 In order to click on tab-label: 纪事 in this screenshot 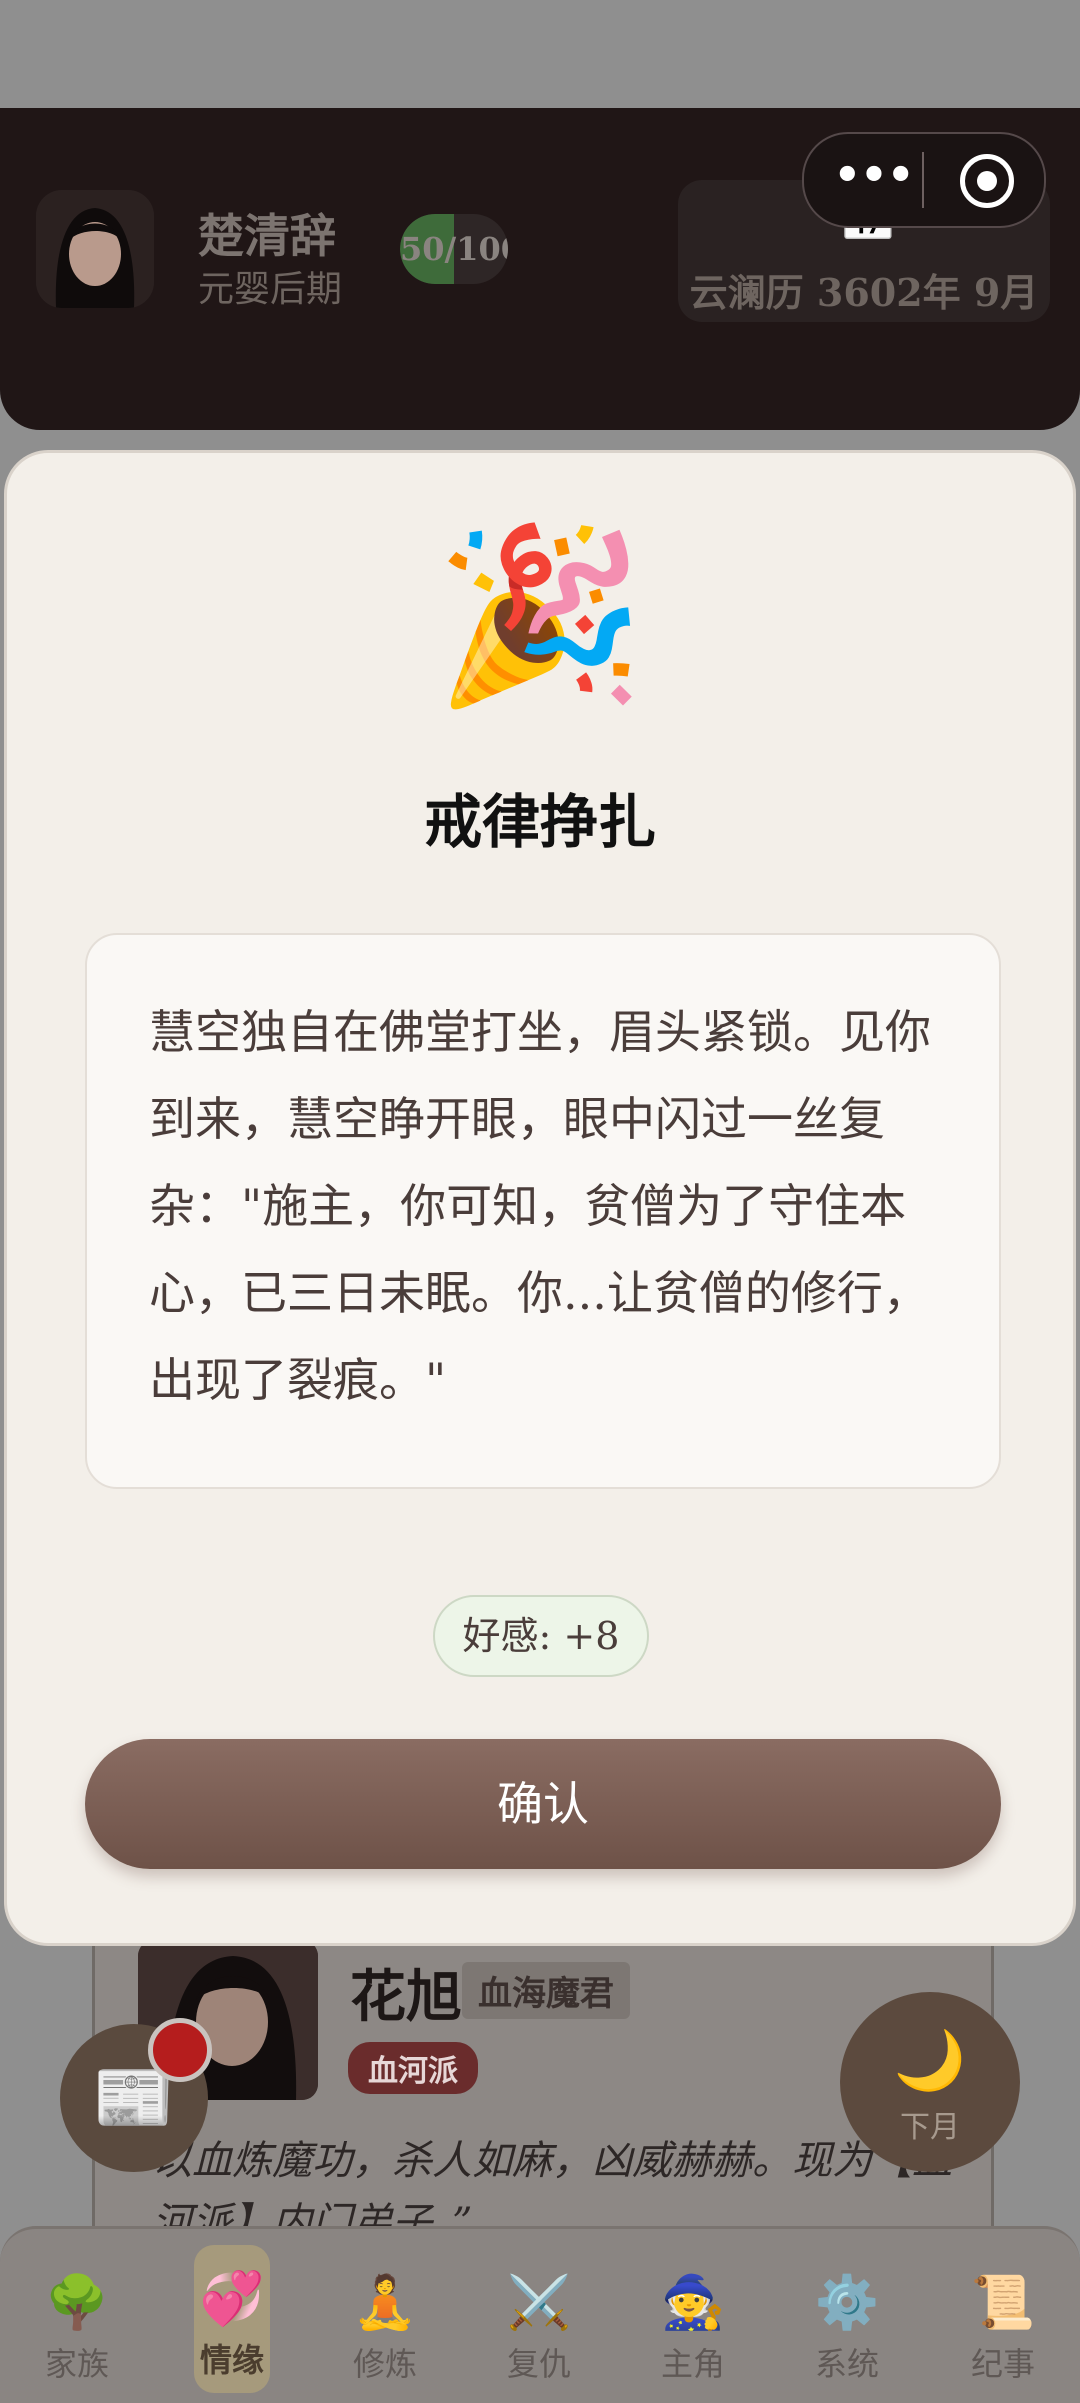, I will do `click(1002, 2364)`.